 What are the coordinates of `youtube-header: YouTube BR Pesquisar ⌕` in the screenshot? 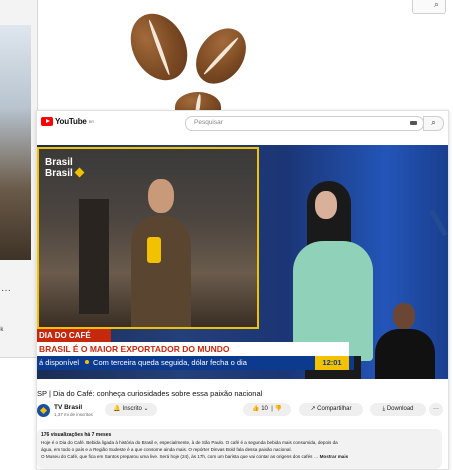 It's located at (242, 123).